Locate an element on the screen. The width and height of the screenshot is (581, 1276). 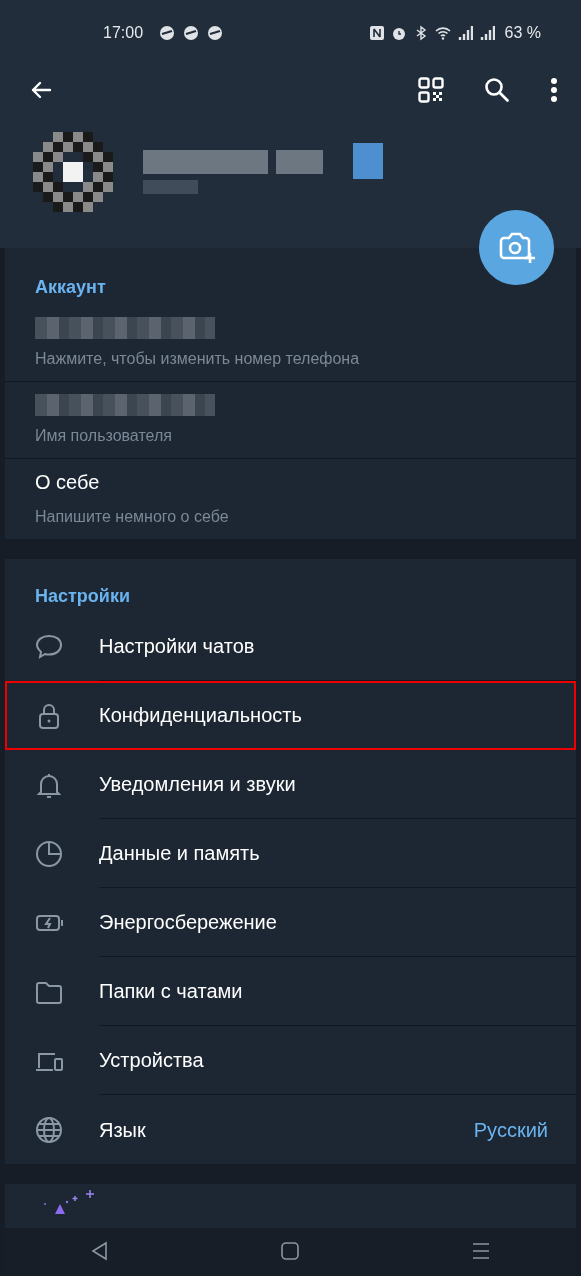
account-field-title: О себе is located at coordinates (290, 482).